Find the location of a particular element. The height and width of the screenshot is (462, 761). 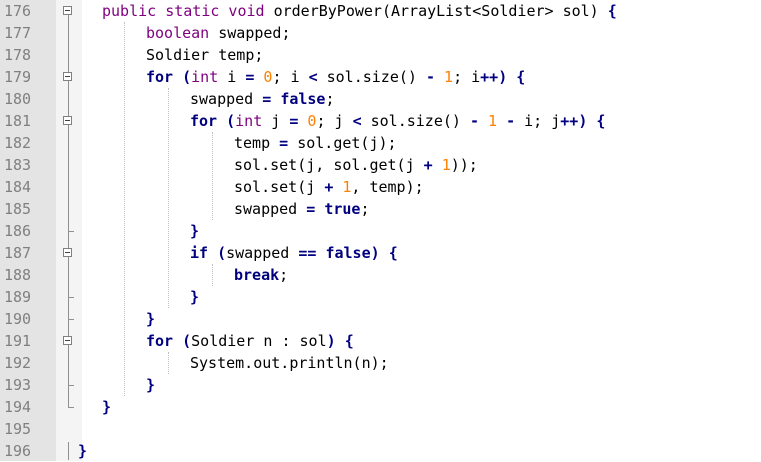

code-line: 192 System.out.println(n); is located at coordinates (380, 363).